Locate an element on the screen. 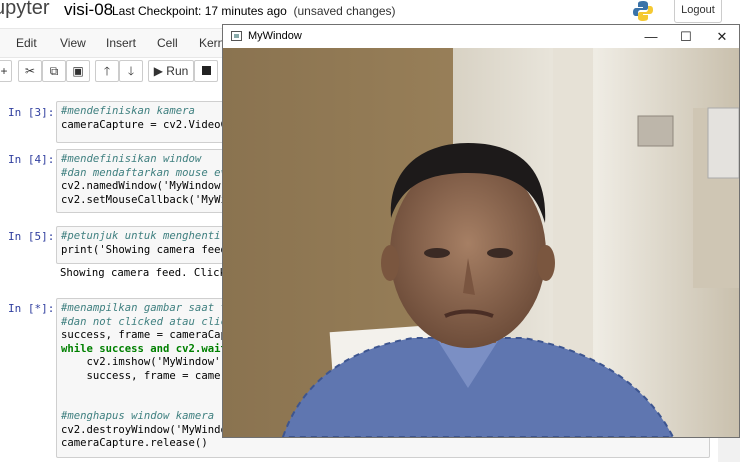 Image resolution: width=740 pixels, height=462 pixels. code-line: cv2.imshow('MyWindow' is located at coordinates (141, 362).